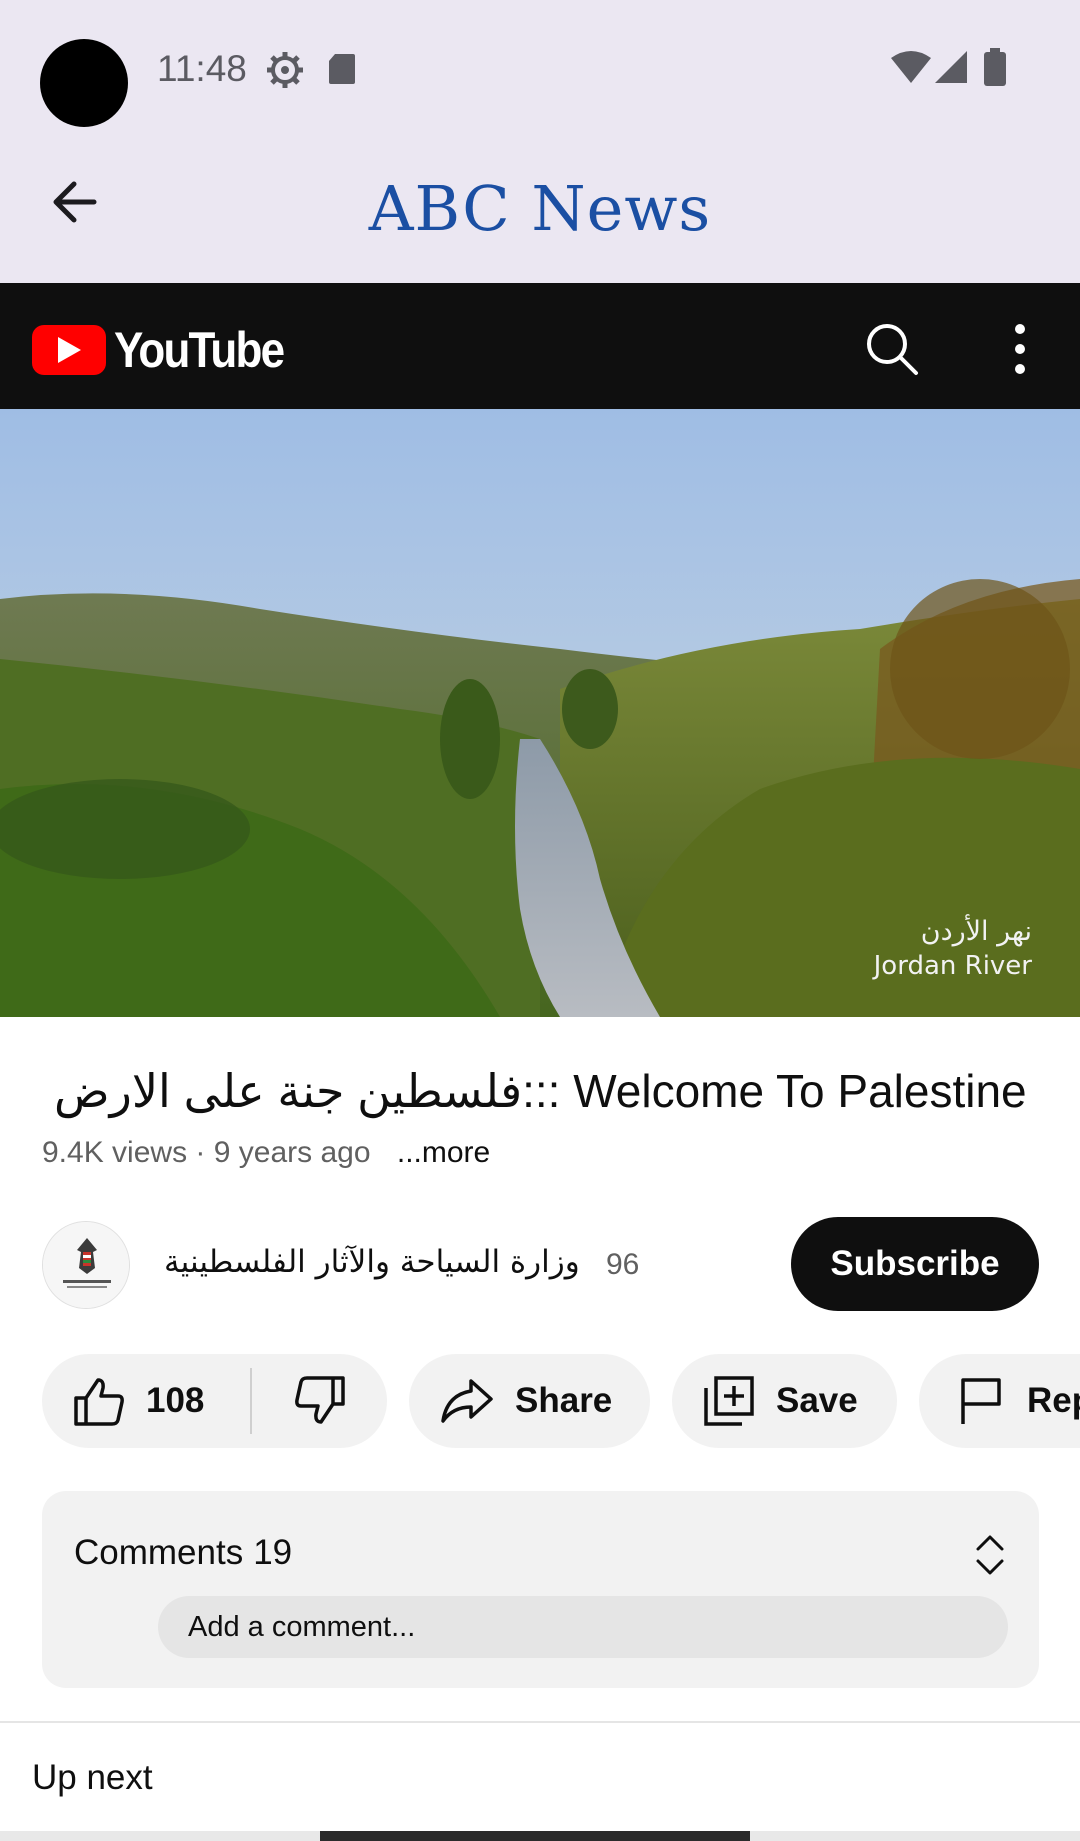 Image resolution: width=1080 pixels, height=1841 pixels. I want to click on report-button: Rep, so click(999, 1401).